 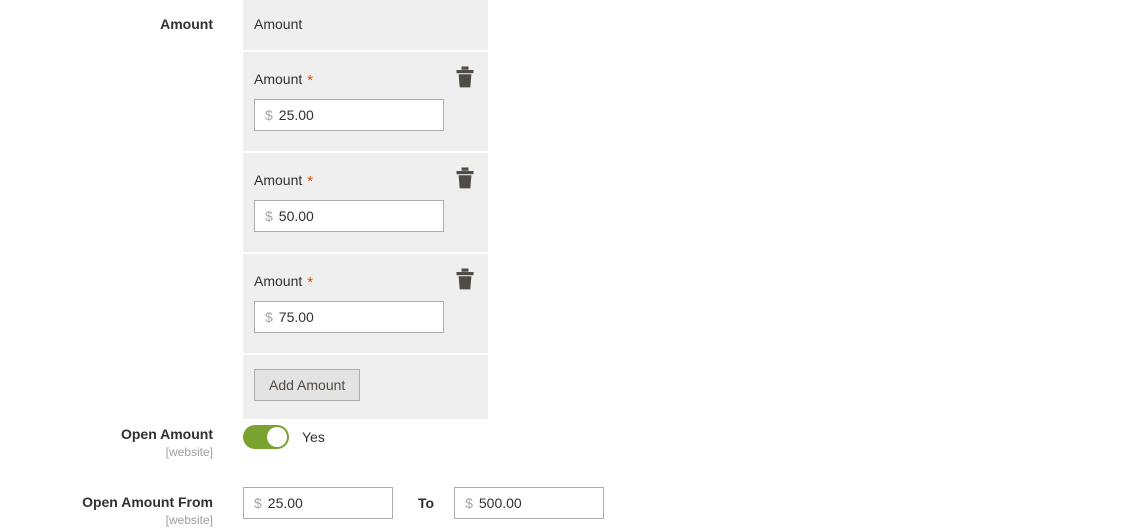 I want to click on open-amount-to-label: To, so click(x=426, y=503).